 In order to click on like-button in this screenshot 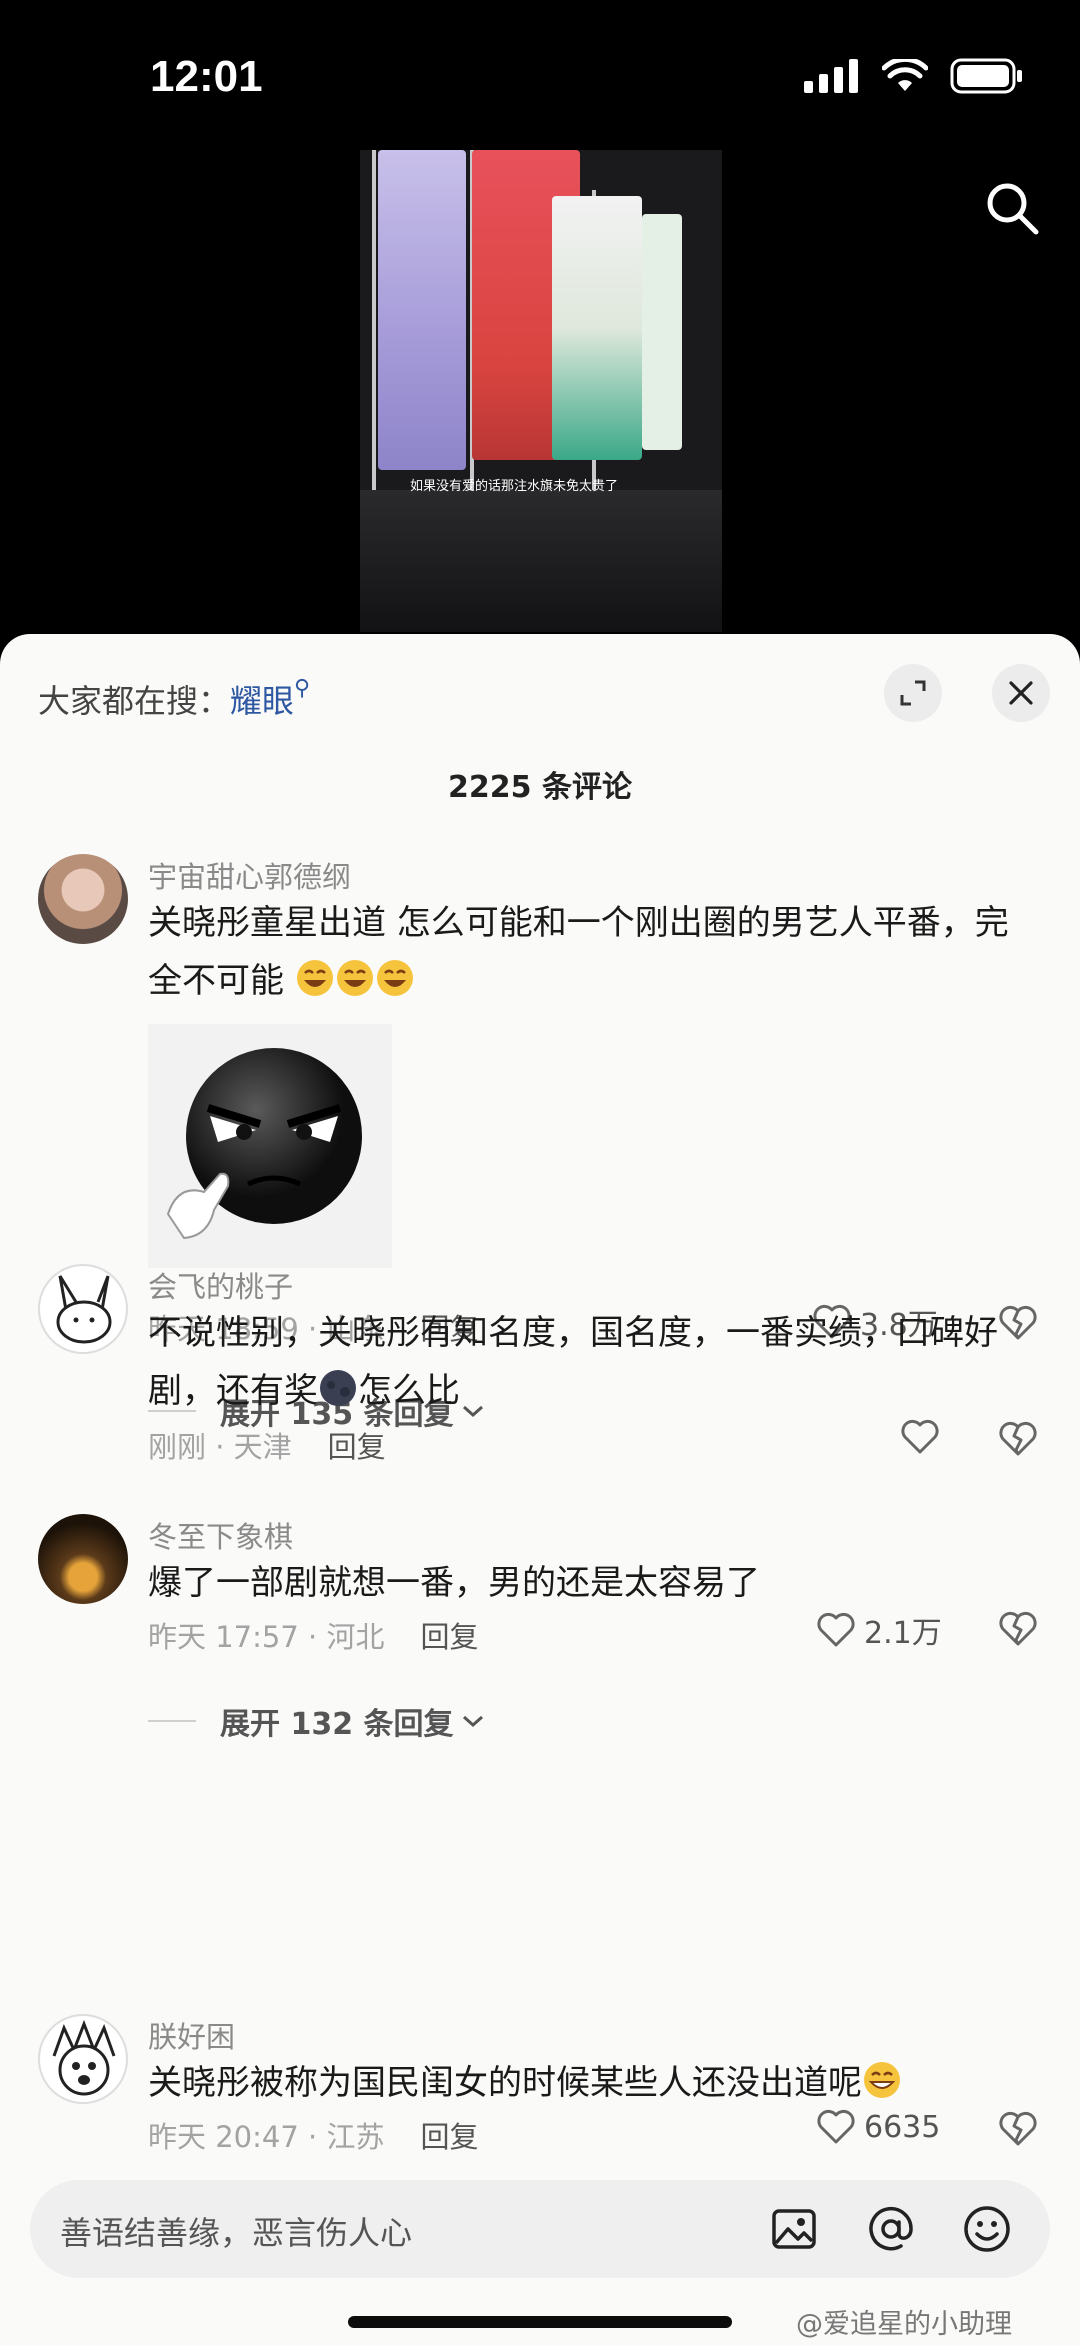, I will do `click(920, 1437)`.